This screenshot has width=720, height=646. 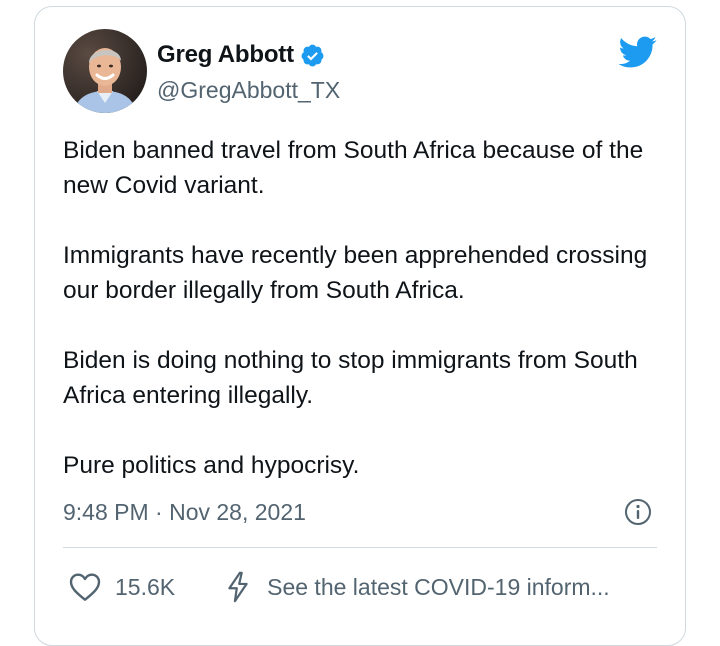 I want to click on author-handle: @GregAbbott_TX, so click(x=248, y=90).